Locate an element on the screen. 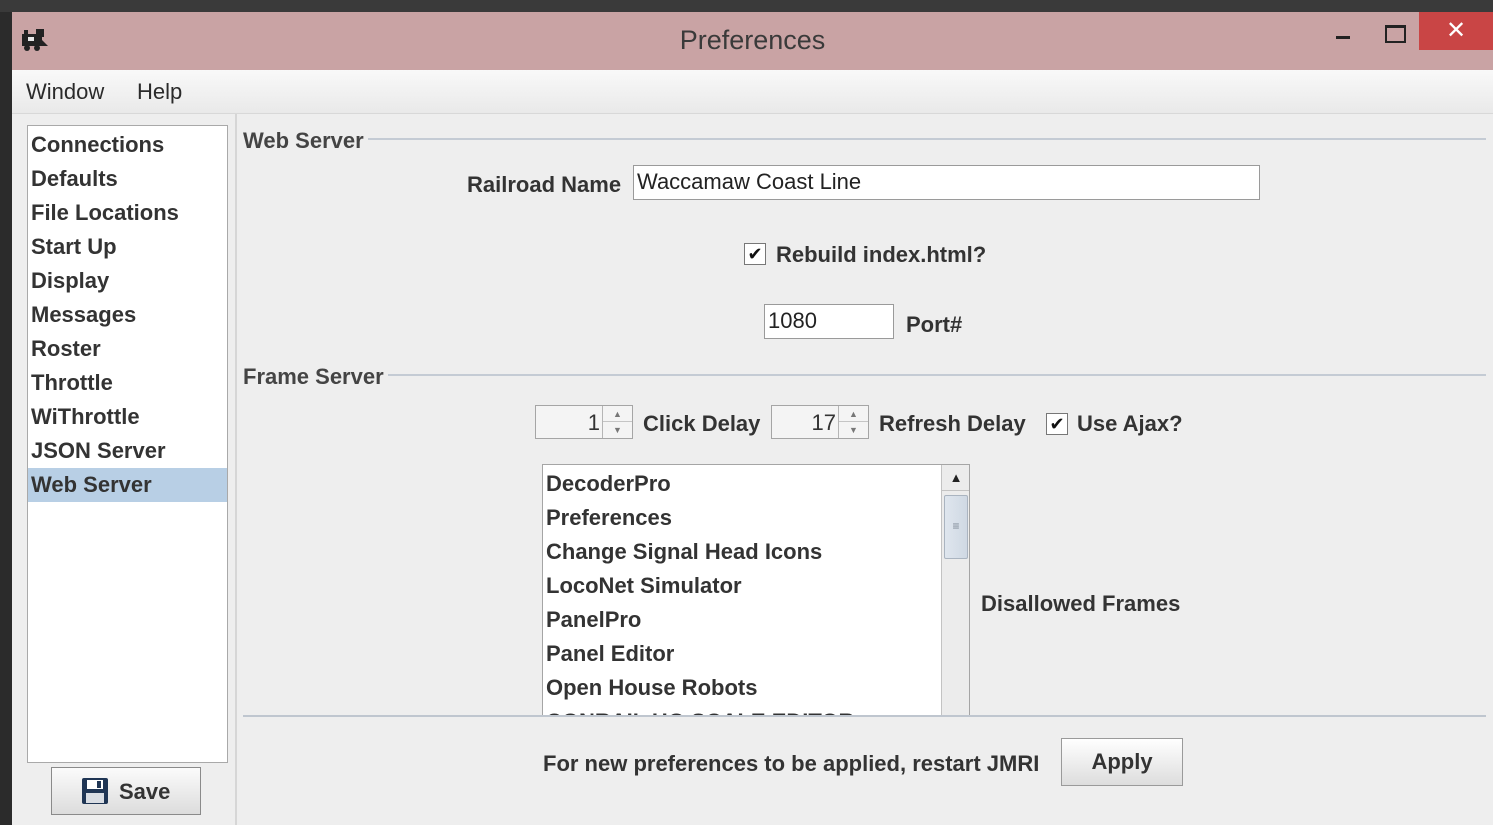 Image resolution: width=1493 pixels, height=825 pixels. port-label: Port# is located at coordinates (934, 324).